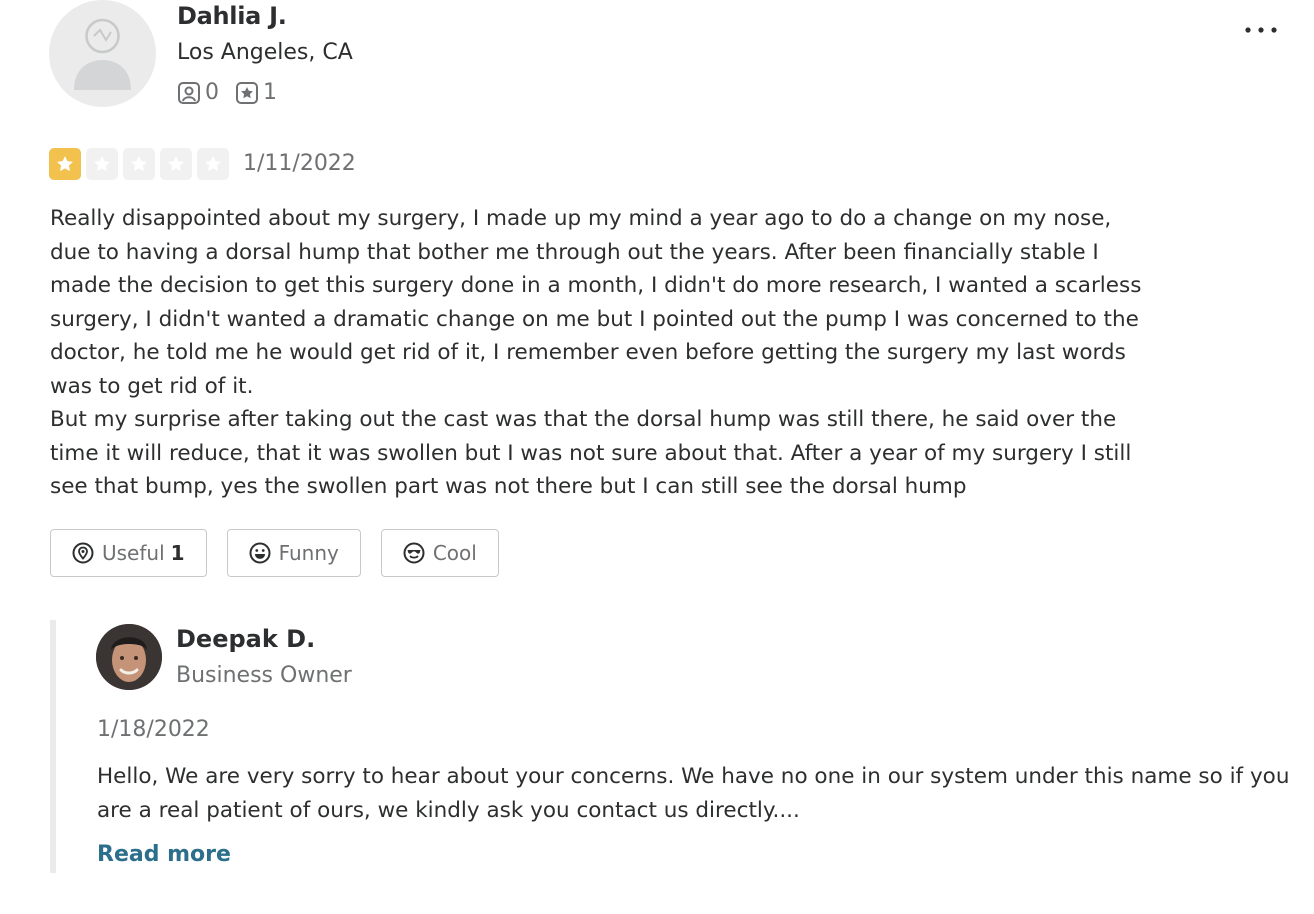 Image resolution: width=1314 pixels, height=914 pixels. I want to click on reaction-buttons: Useful 1 Funny Cool, so click(284, 553).